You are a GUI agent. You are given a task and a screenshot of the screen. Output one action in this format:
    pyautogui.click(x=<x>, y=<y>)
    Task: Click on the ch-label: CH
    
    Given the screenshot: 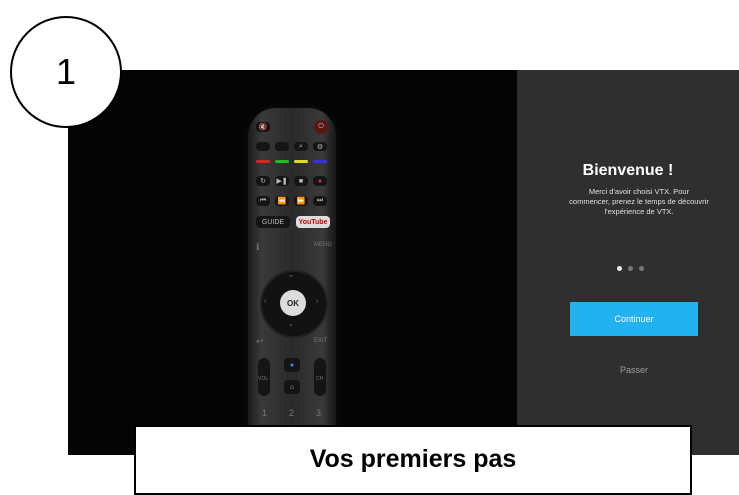 What is the action you would take?
    pyautogui.click(x=320, y=379)
    